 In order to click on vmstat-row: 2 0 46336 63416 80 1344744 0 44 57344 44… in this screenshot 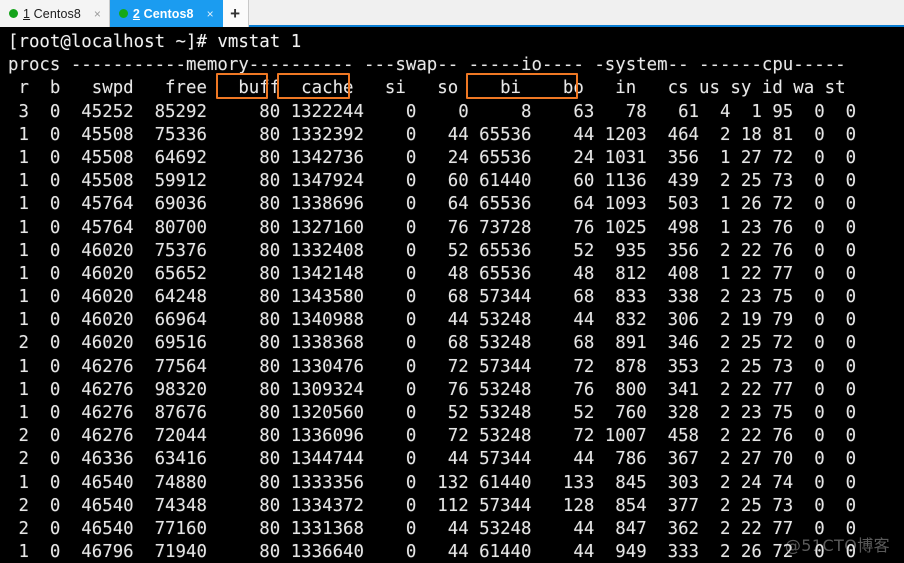, I will do `click(432, 459)`.